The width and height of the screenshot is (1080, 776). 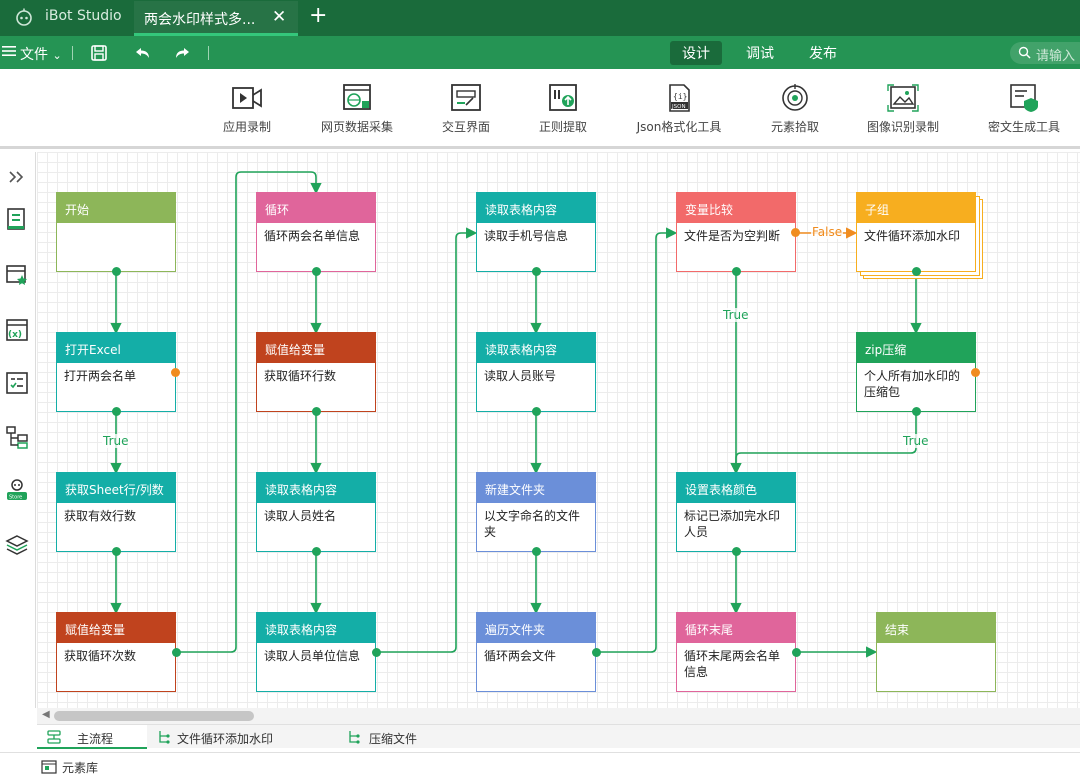 I want to click on tab-design: 设计, so click(x=696, y=53).